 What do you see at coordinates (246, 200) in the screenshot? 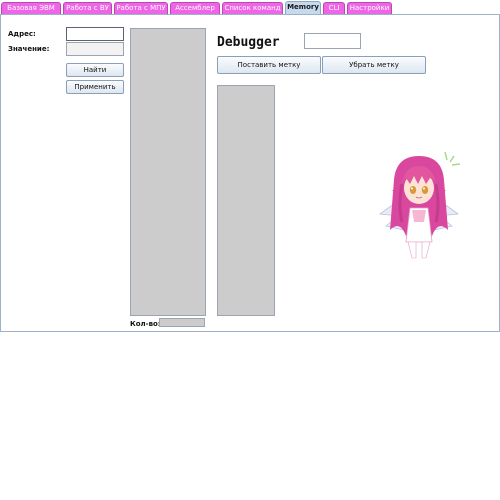
I see `breakpoint-list` at bounding box center [246, 200].